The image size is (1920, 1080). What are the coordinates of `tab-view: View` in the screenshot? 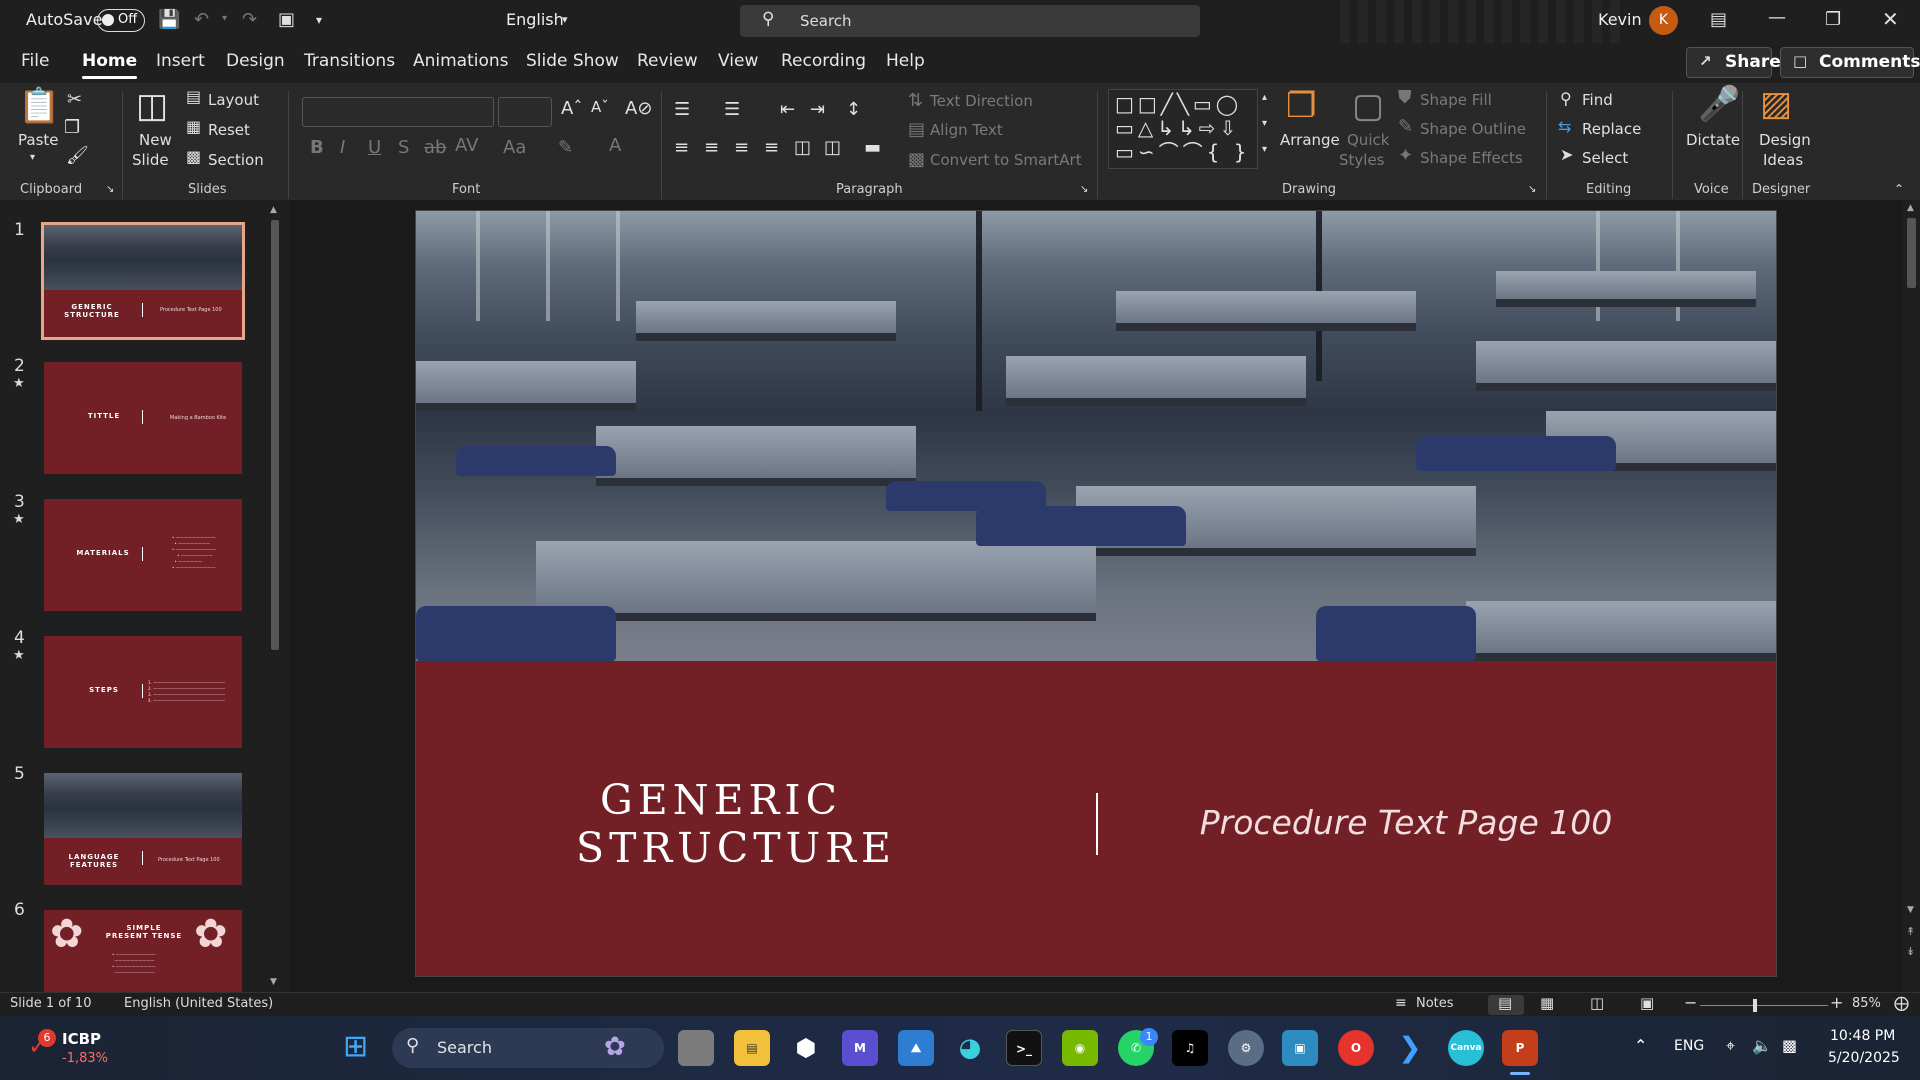 It's located at (738, 61).